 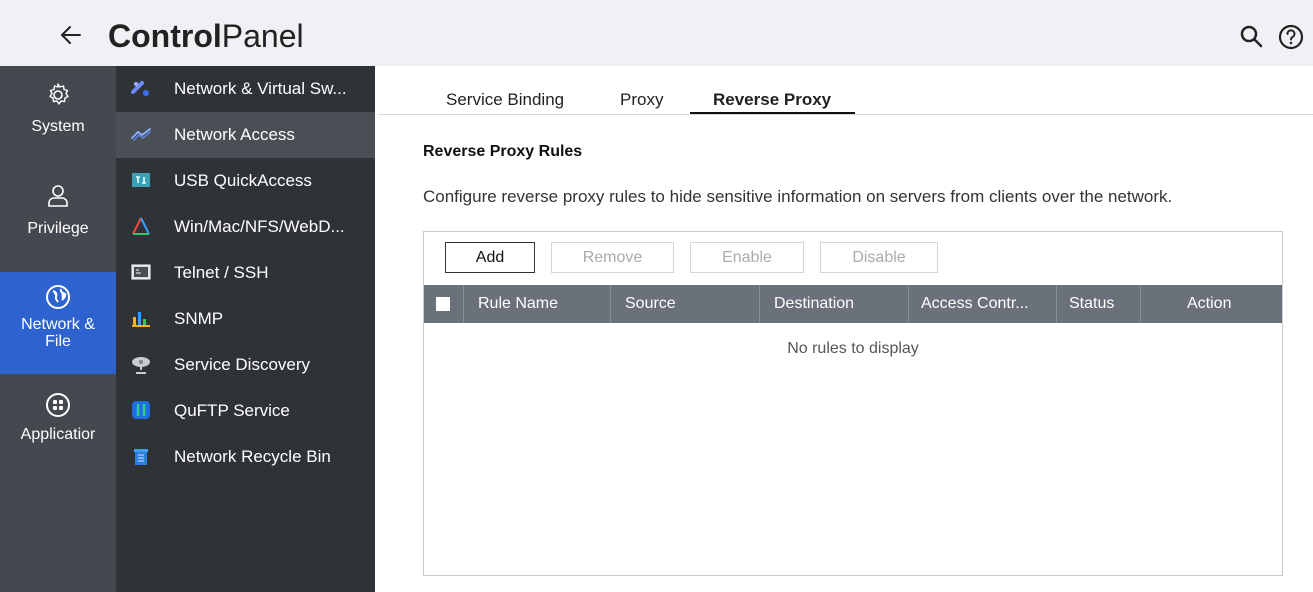 I want to click on usb-icon, so click(x=141, y=180).